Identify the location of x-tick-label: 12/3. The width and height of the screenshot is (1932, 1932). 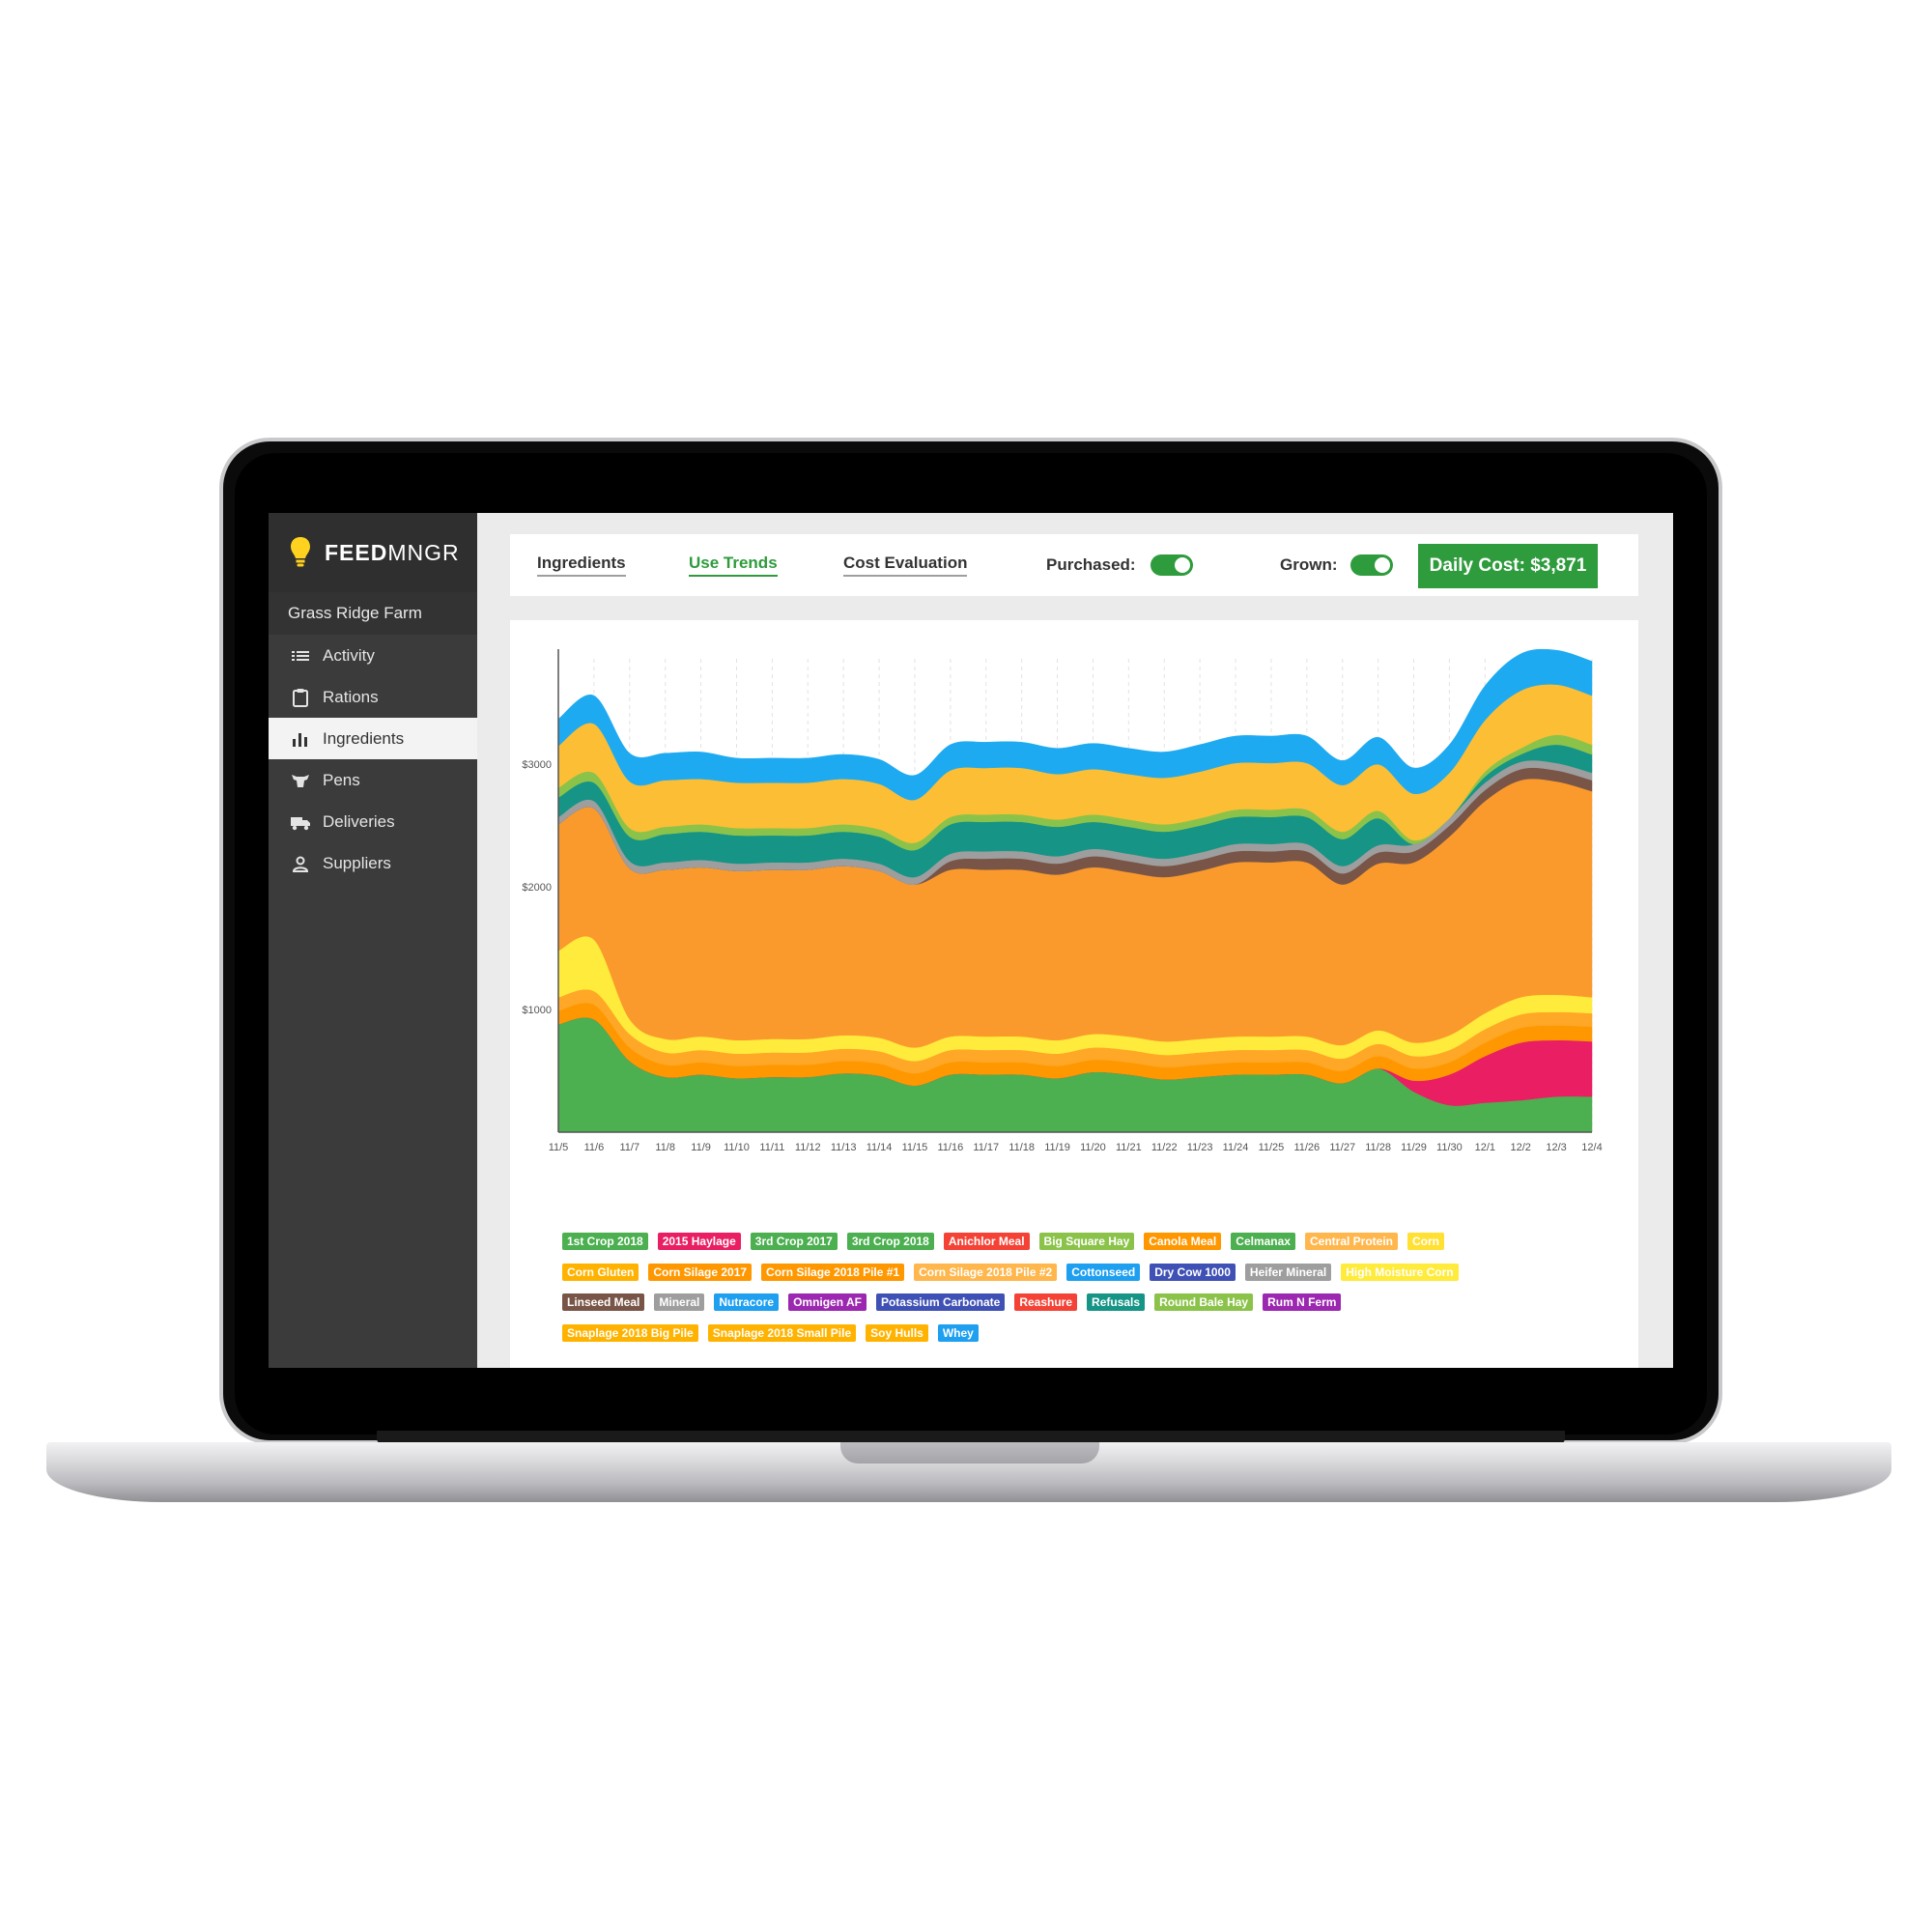
(1556, 1147).